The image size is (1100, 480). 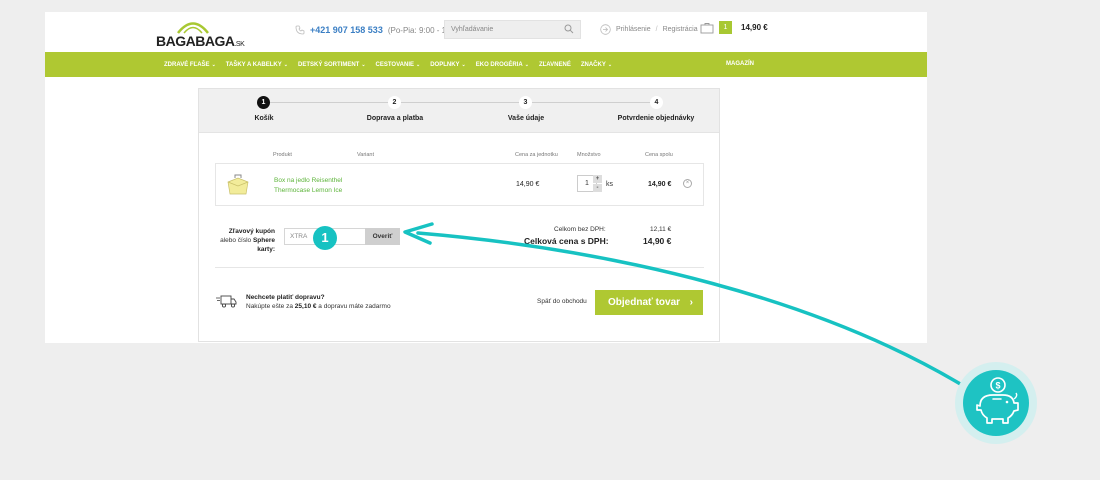 What do you see at coordinates (325, 238) in the screenshot?
I see `annotation-step-badge: 1` at bounding box center [325, 238].